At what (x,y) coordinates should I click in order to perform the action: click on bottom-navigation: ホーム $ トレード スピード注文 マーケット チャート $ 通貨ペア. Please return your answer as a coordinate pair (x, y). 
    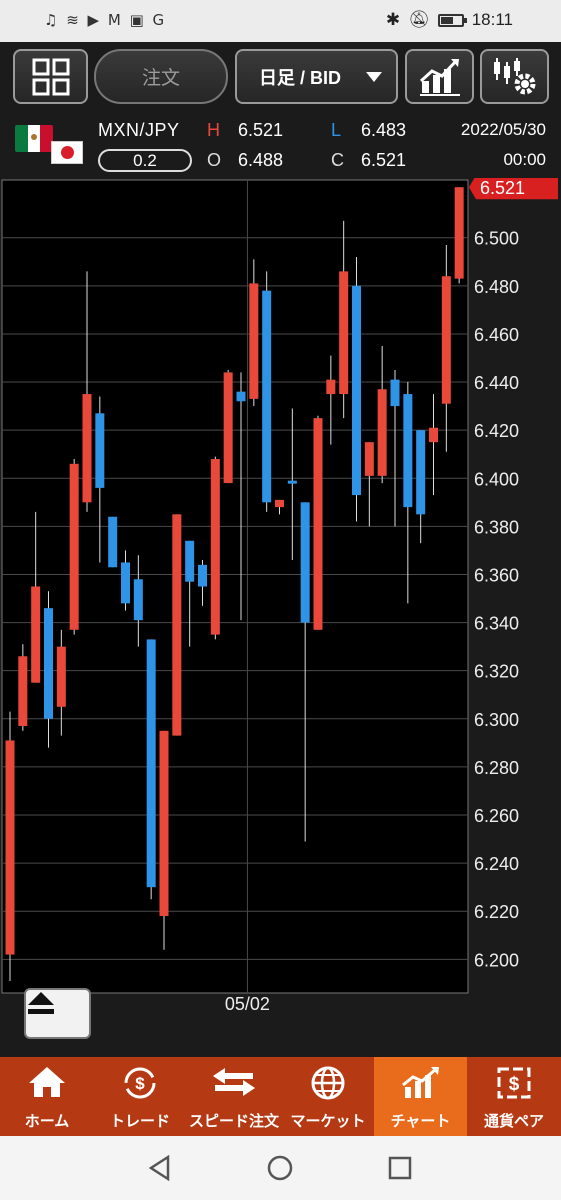
    Looking at the image, I should click on (280, 1096).